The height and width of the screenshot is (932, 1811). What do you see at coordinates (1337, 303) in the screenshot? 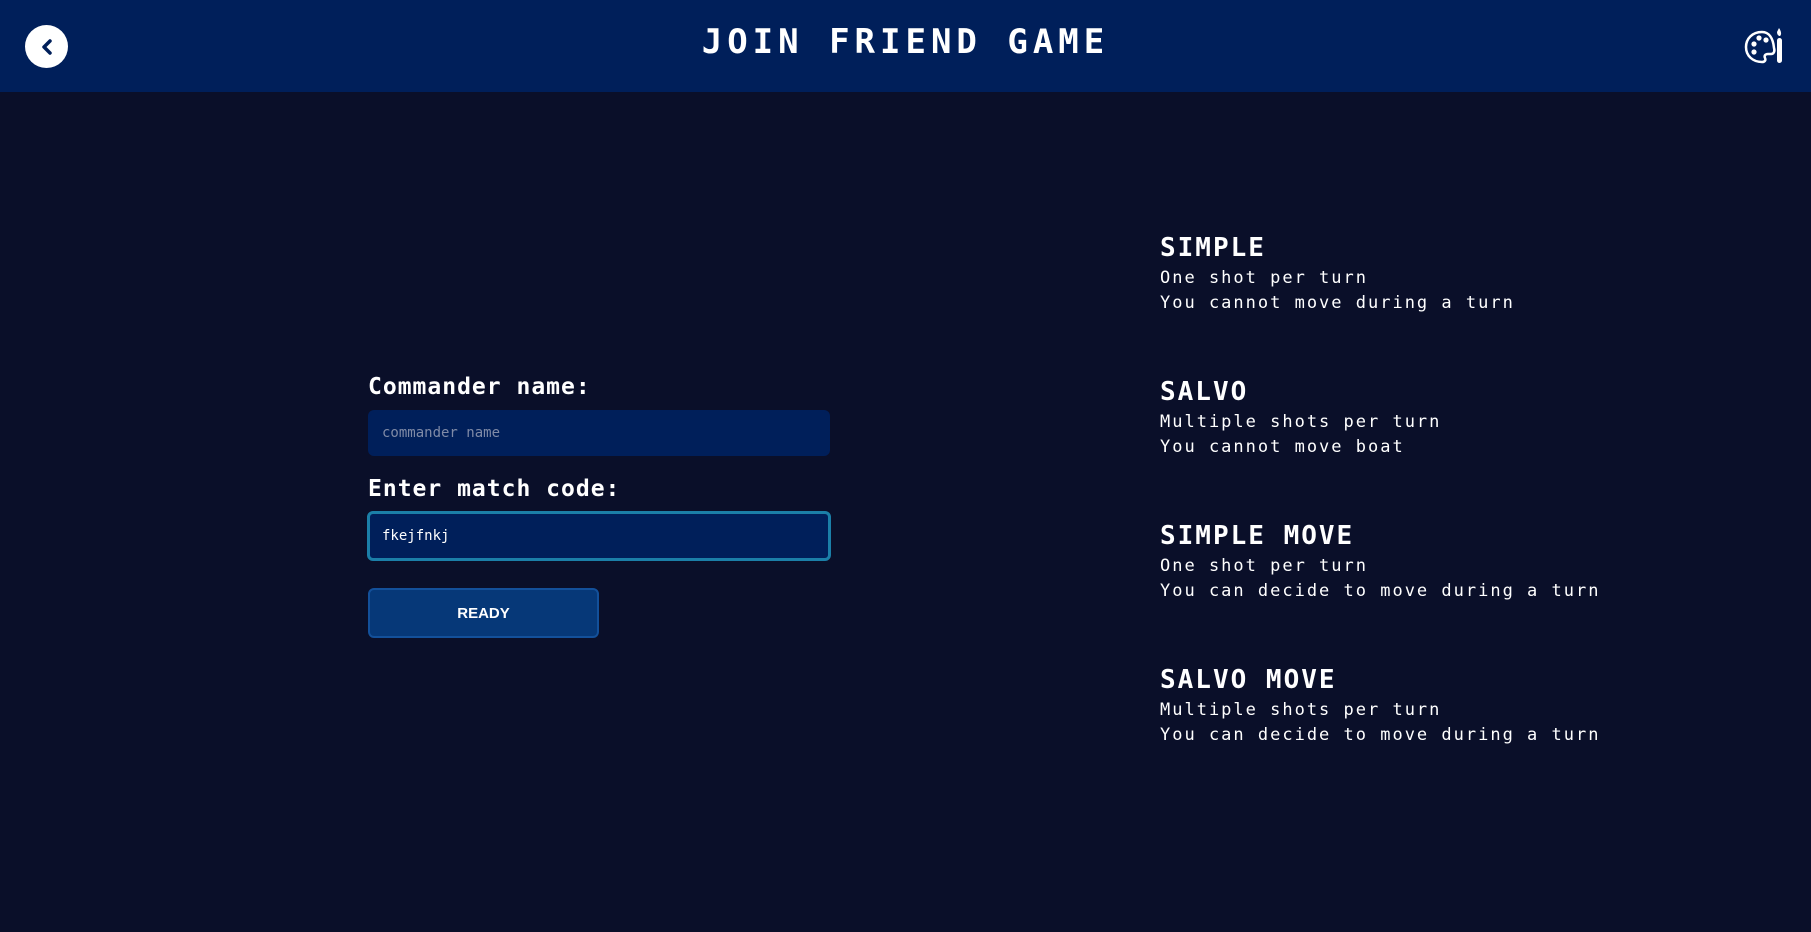
I see `mode-description: You cannot move during a turn` at bounding box center [1337, 303].